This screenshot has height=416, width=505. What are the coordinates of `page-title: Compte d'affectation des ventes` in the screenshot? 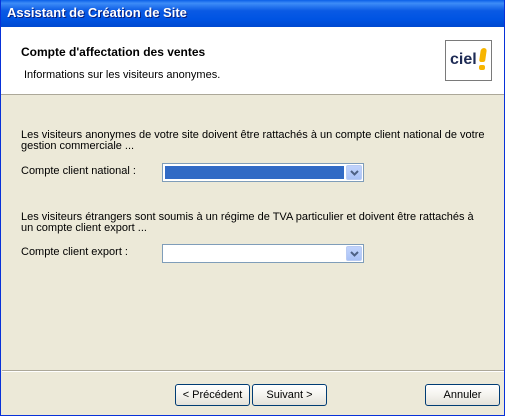 It's located at (113, 52).